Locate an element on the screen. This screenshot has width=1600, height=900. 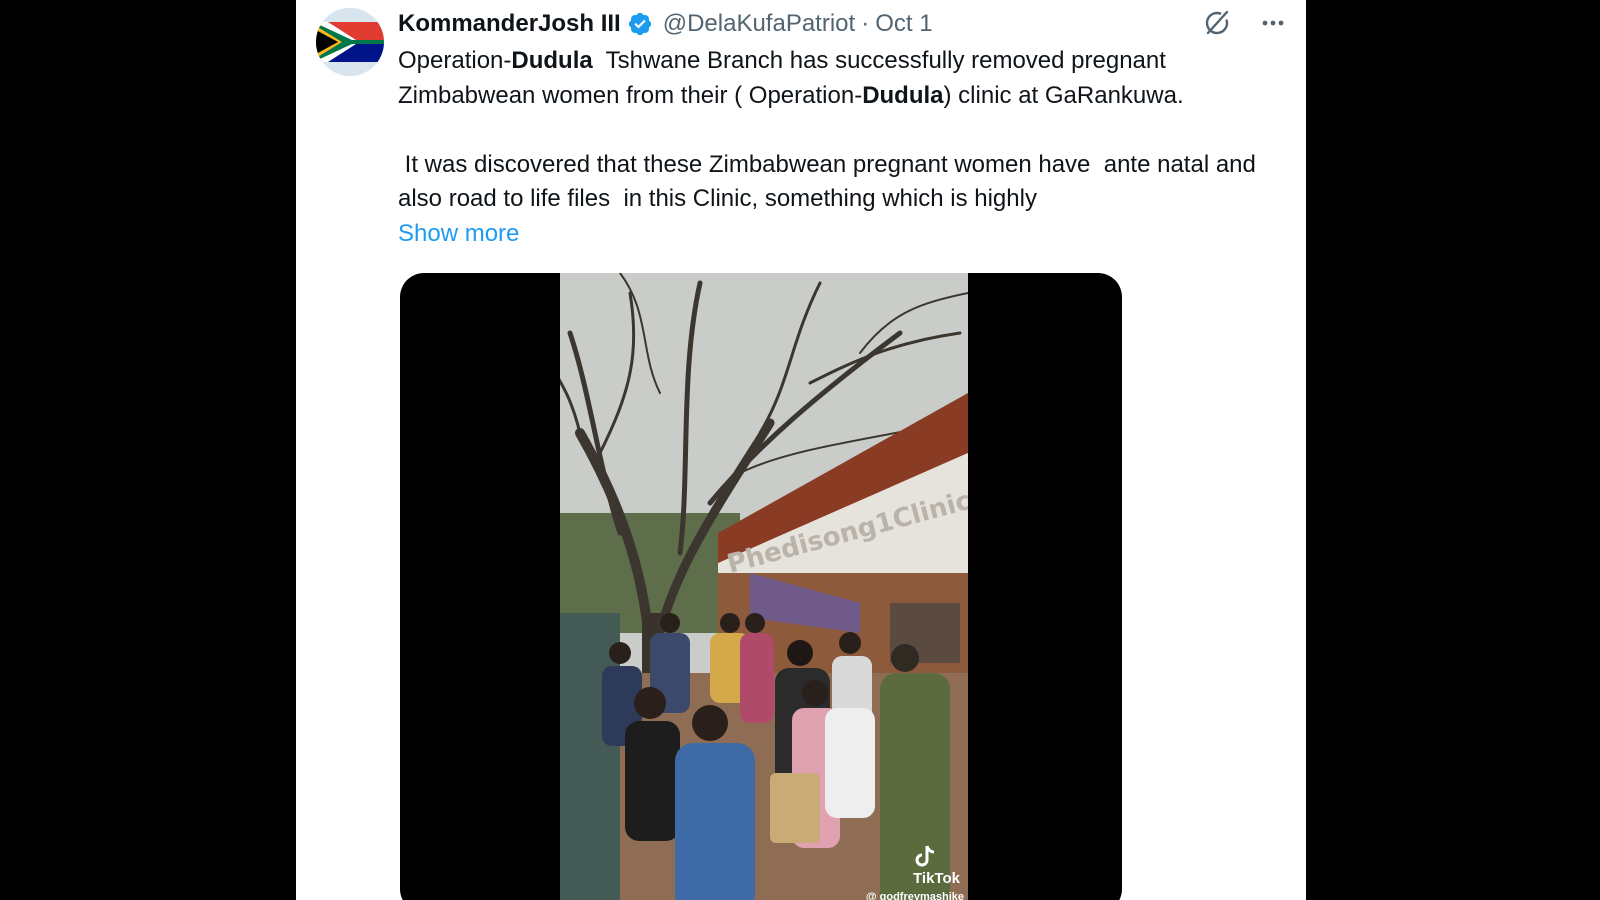
grok-button is located at coordinates (1217, 23).